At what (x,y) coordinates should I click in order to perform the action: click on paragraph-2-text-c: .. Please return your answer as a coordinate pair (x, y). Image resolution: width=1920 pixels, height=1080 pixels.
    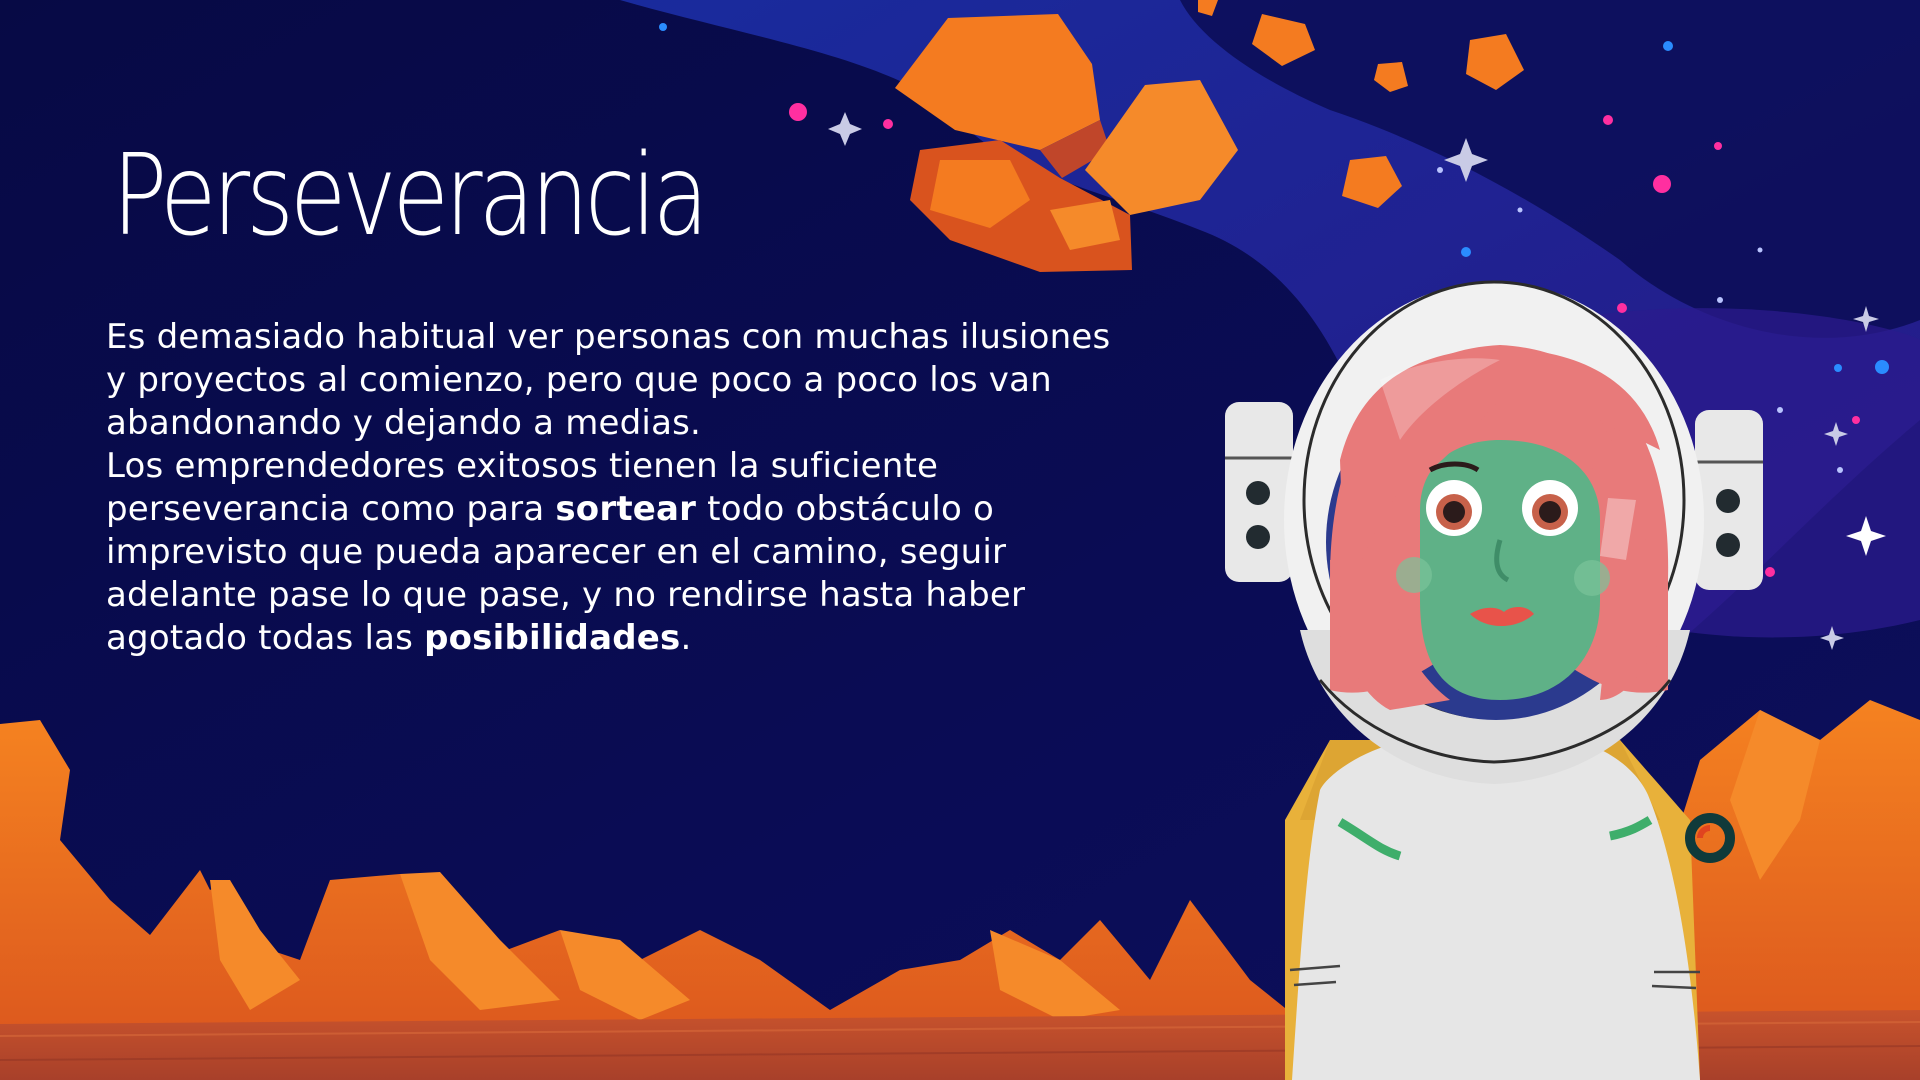
    Looking at the image, I should click on (686, 638).